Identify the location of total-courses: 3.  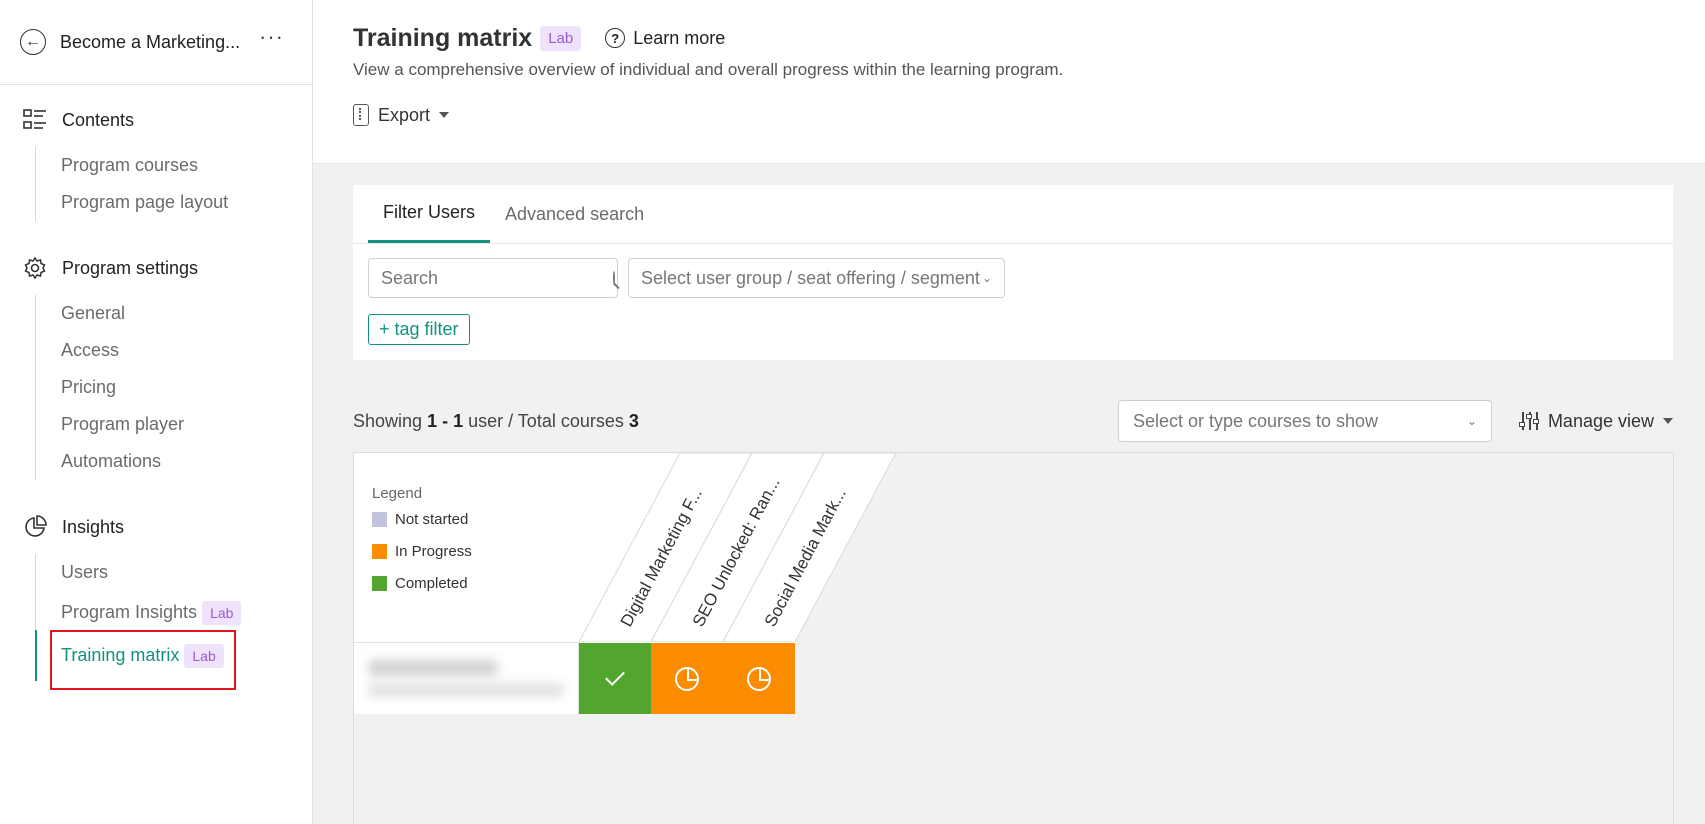
(633, 420).